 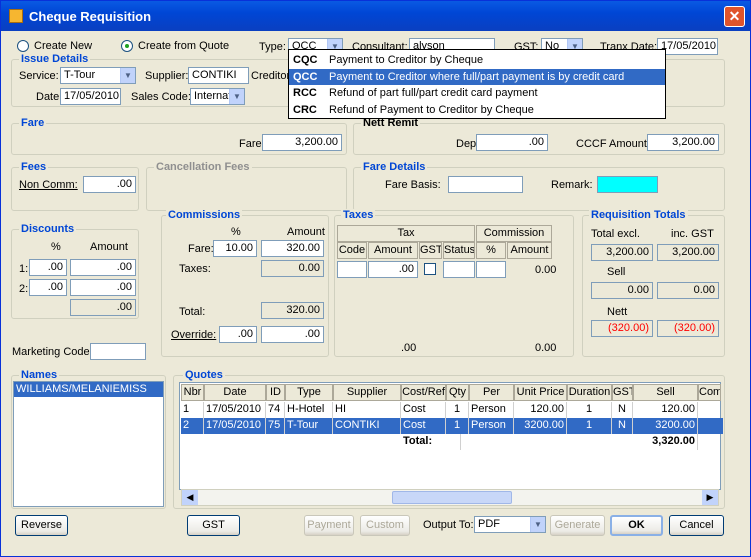 What do you see at coordinates (55, 59) in the screenshot?
I see `issue-details-title: Issue Details` at bounding box center [55, 59].